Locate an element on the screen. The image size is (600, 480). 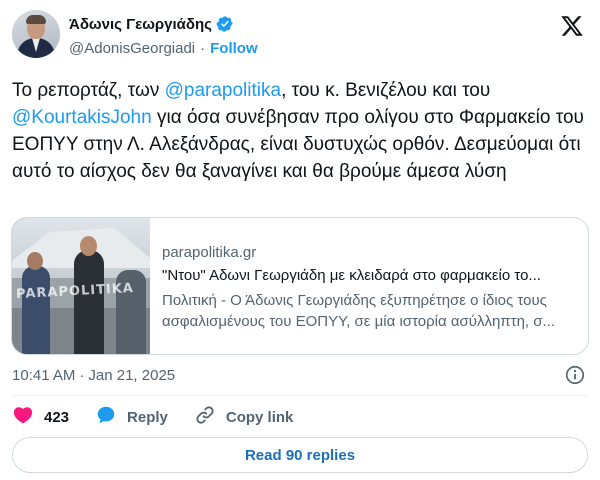
tweet-timestamp: 10:41 AM · Jan 21, 2025 is located at coordinates (300, 375).